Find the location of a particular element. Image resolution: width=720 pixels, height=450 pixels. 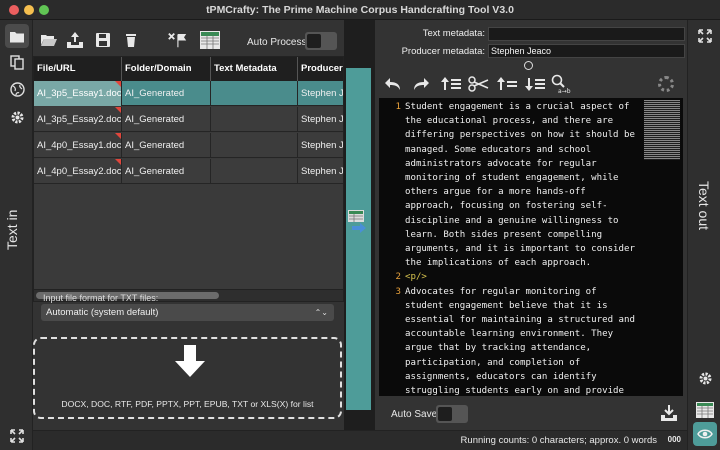

download-tray-icon is located at coordinates (669, 413).